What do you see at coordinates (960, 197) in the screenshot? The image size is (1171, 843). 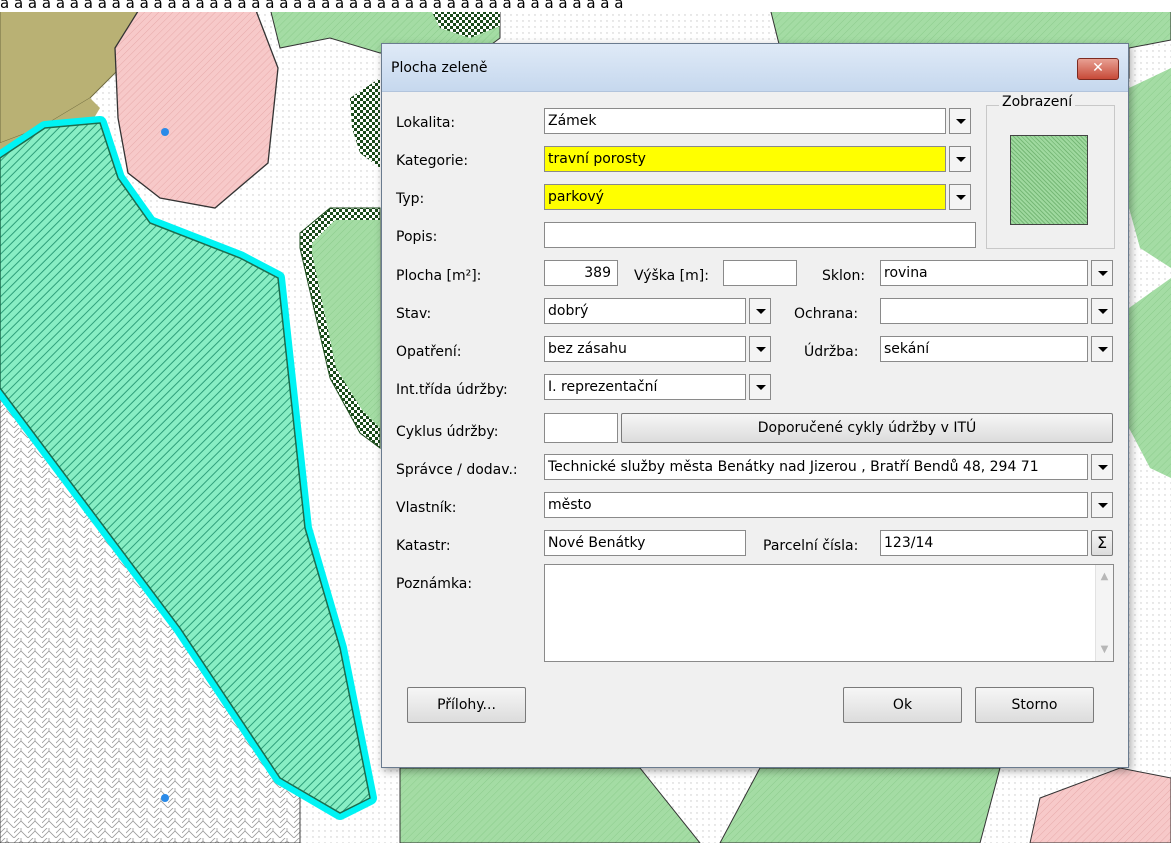 I see `typ-dropdown-arrow-icon` at bounding box center [960, 197].